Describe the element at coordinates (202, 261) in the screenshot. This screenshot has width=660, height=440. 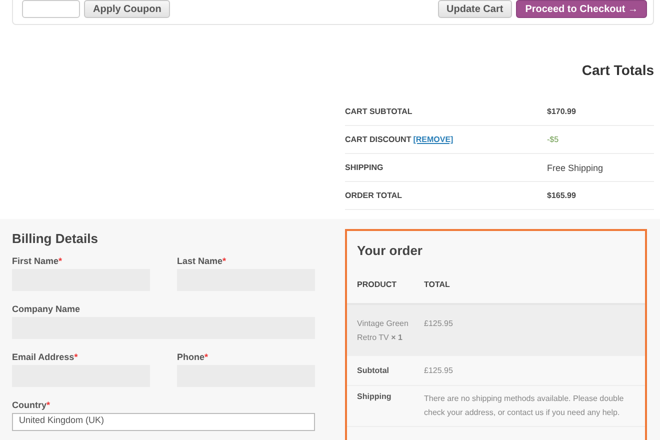
I see `field-label: Last Name*` at that location.